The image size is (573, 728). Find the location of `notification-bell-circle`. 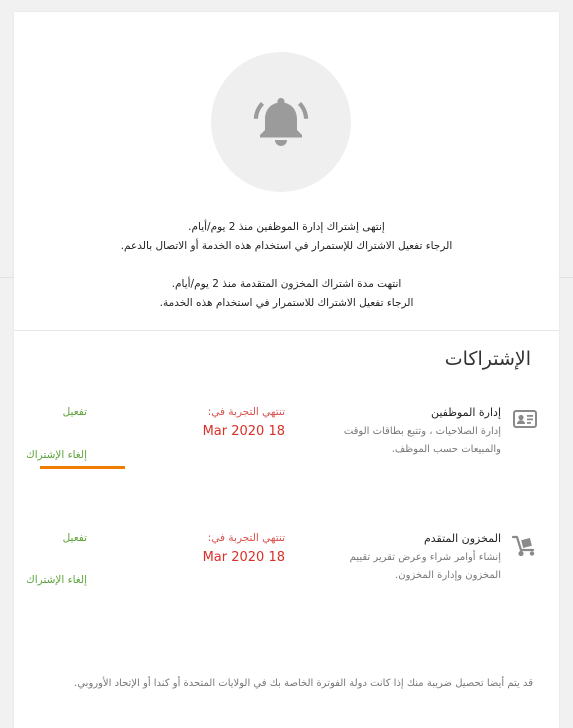

notification-bell-circle is located at coordinates (281, 122).